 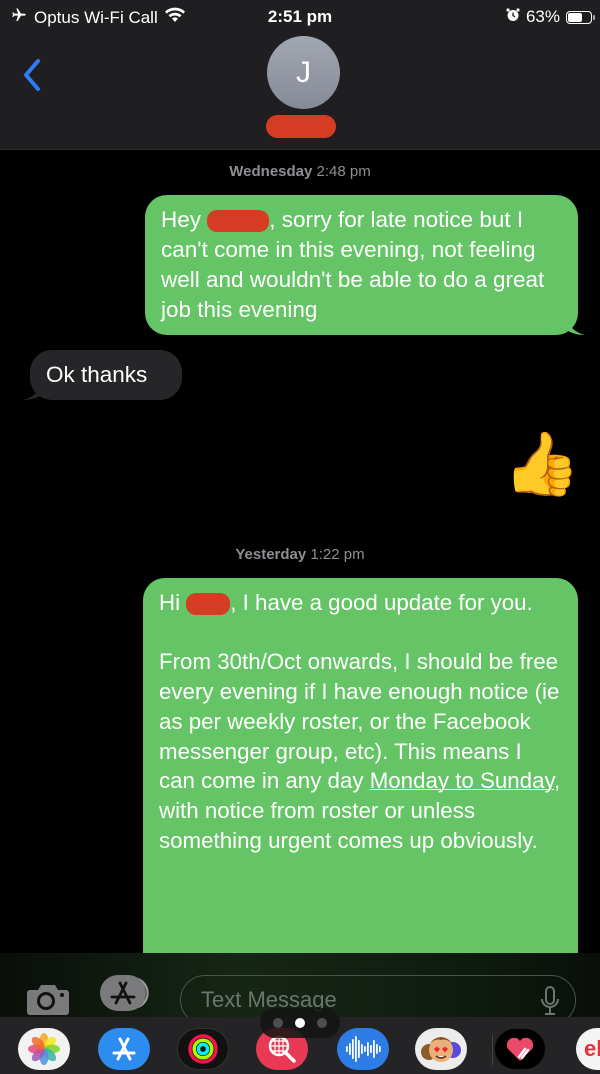 I want to click on dictation-button, so click(x=550, y=1001).